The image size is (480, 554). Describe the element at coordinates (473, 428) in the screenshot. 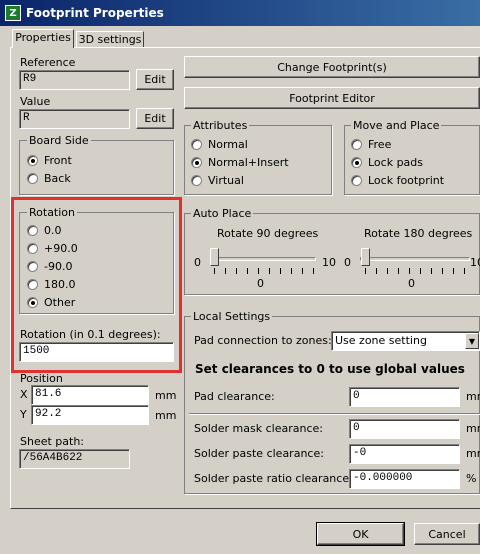

I see `solder-mask-unit: mm` at that location.